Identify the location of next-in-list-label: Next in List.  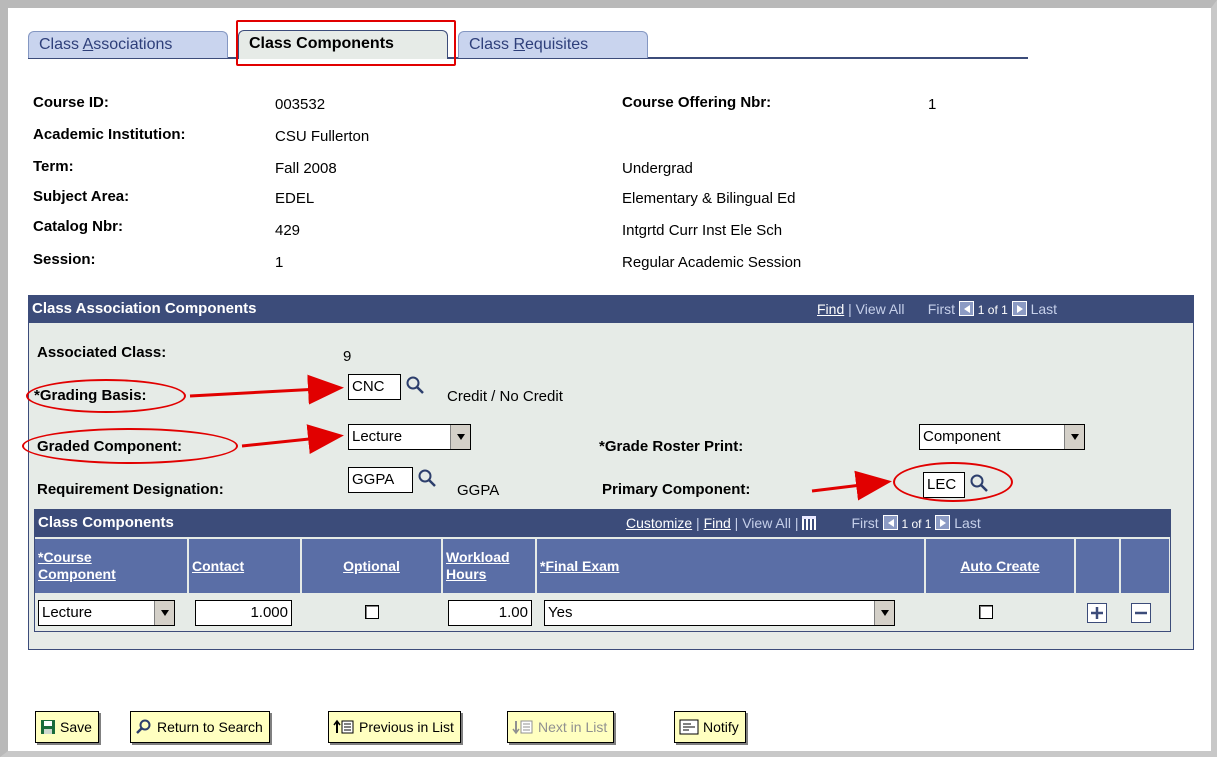
(573, 727).